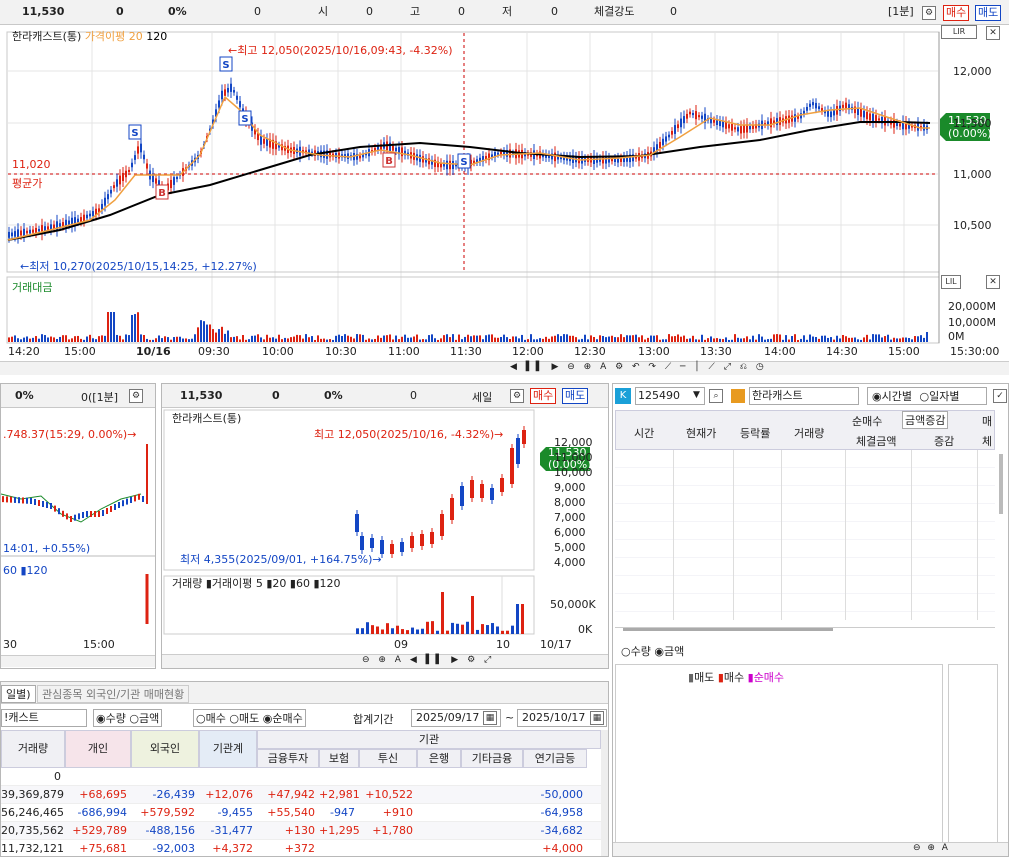 The image size is (1009, 857). Describe the element at coordinates (99, 397) in the screenshot. I see `mini-interval: 0([1분]` at that location.